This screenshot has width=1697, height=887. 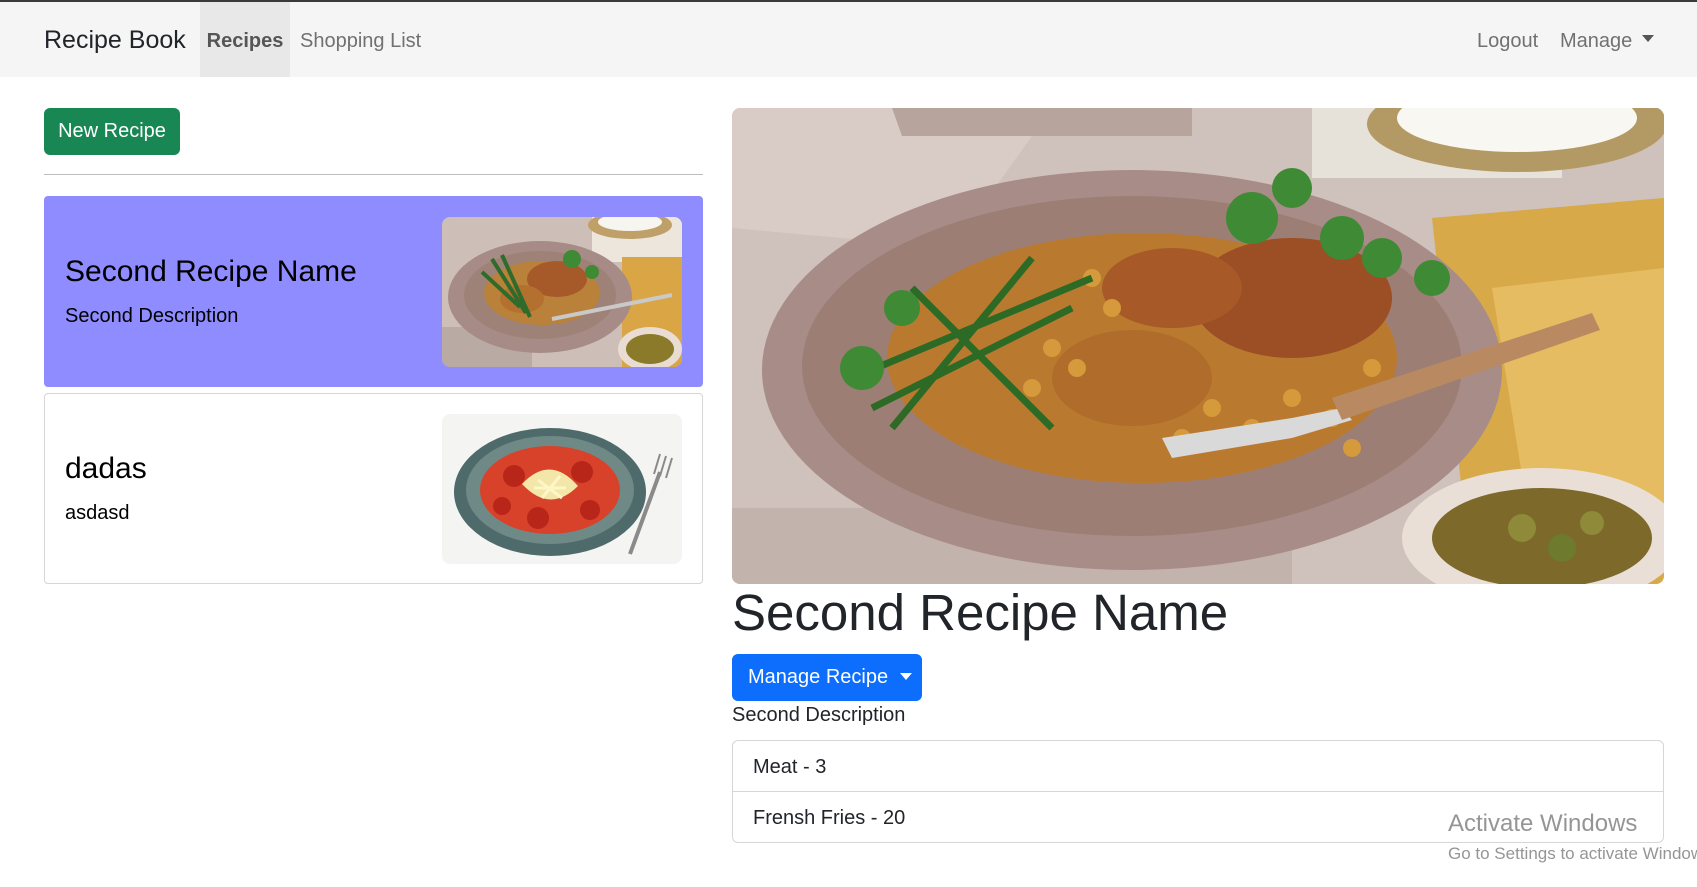 What do you see at coordinates (1572, 853) in the screenshot?
I see `activate-windows-watermark-subtitle: Go to Settings to activate Windows.` at bounding box center [1572, 853].